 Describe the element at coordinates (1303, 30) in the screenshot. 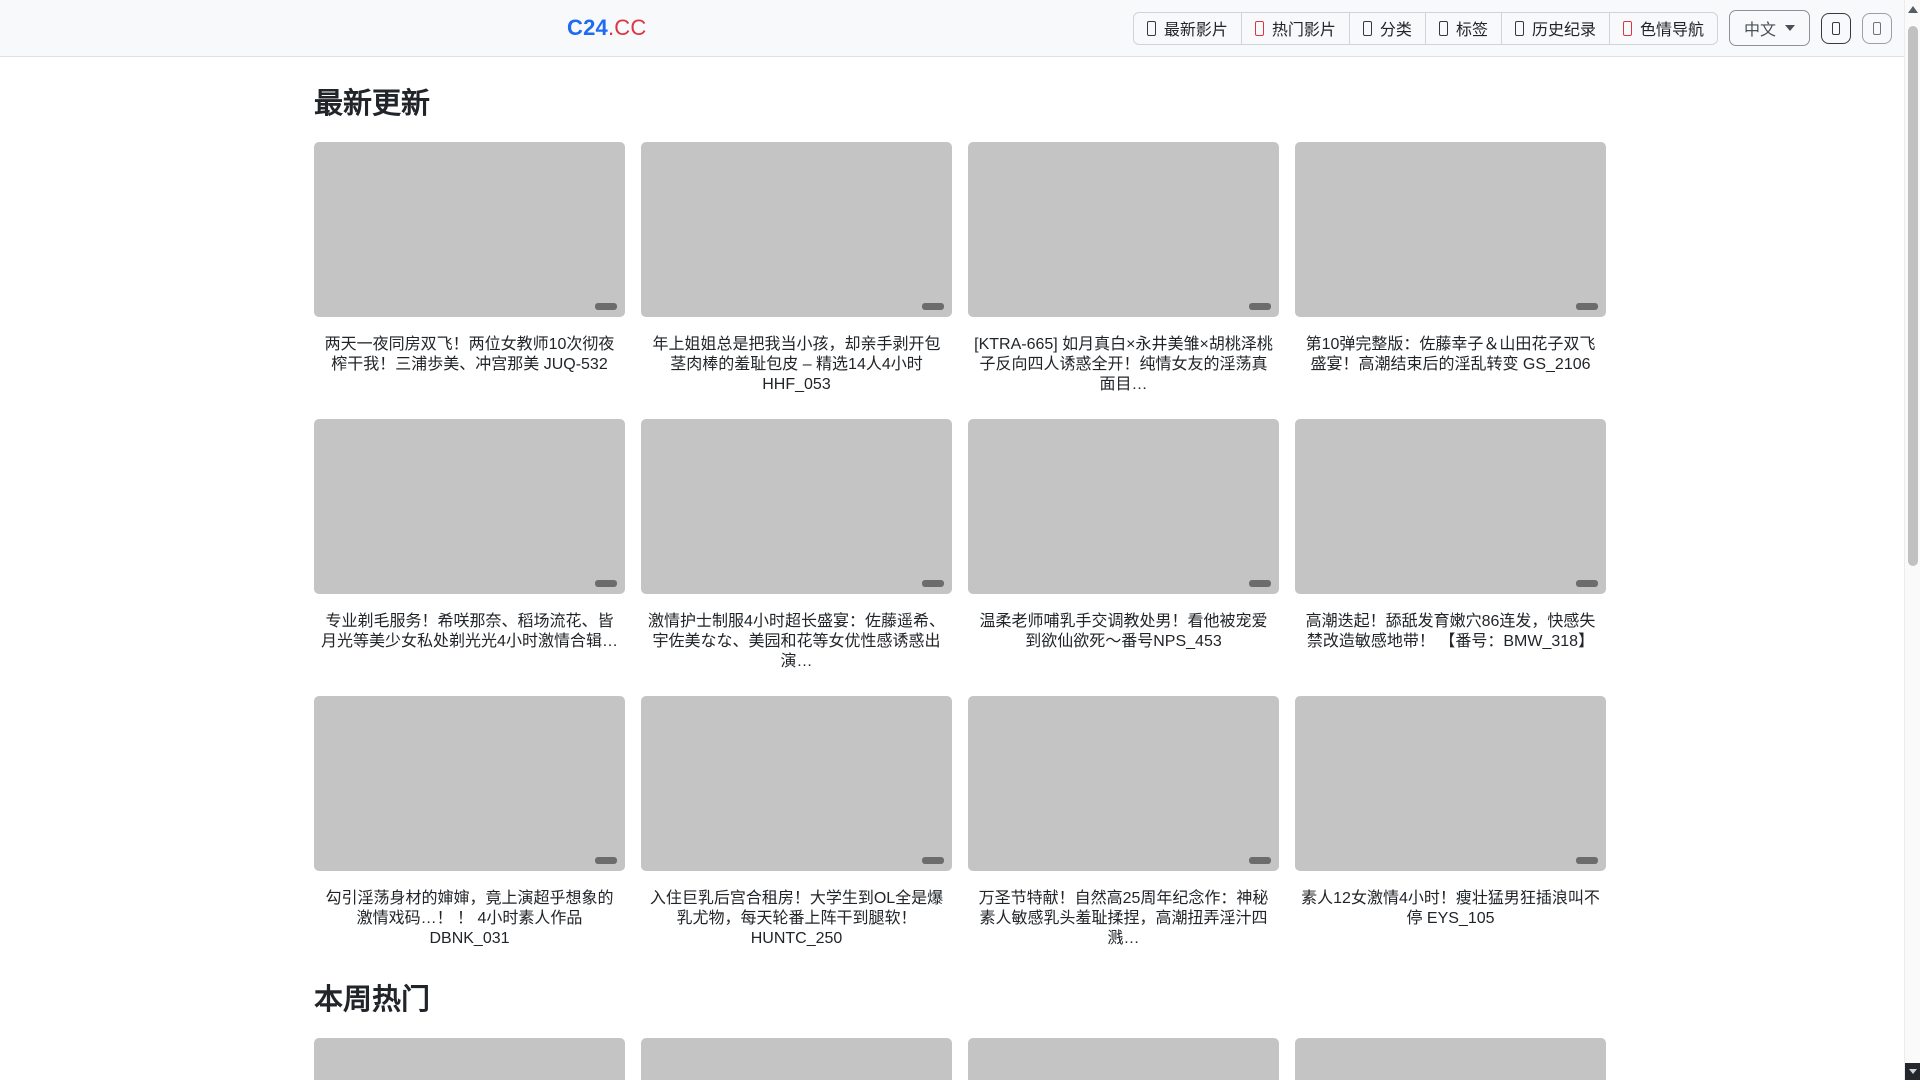

I see `nav-item-label: 热门影片` at that location.